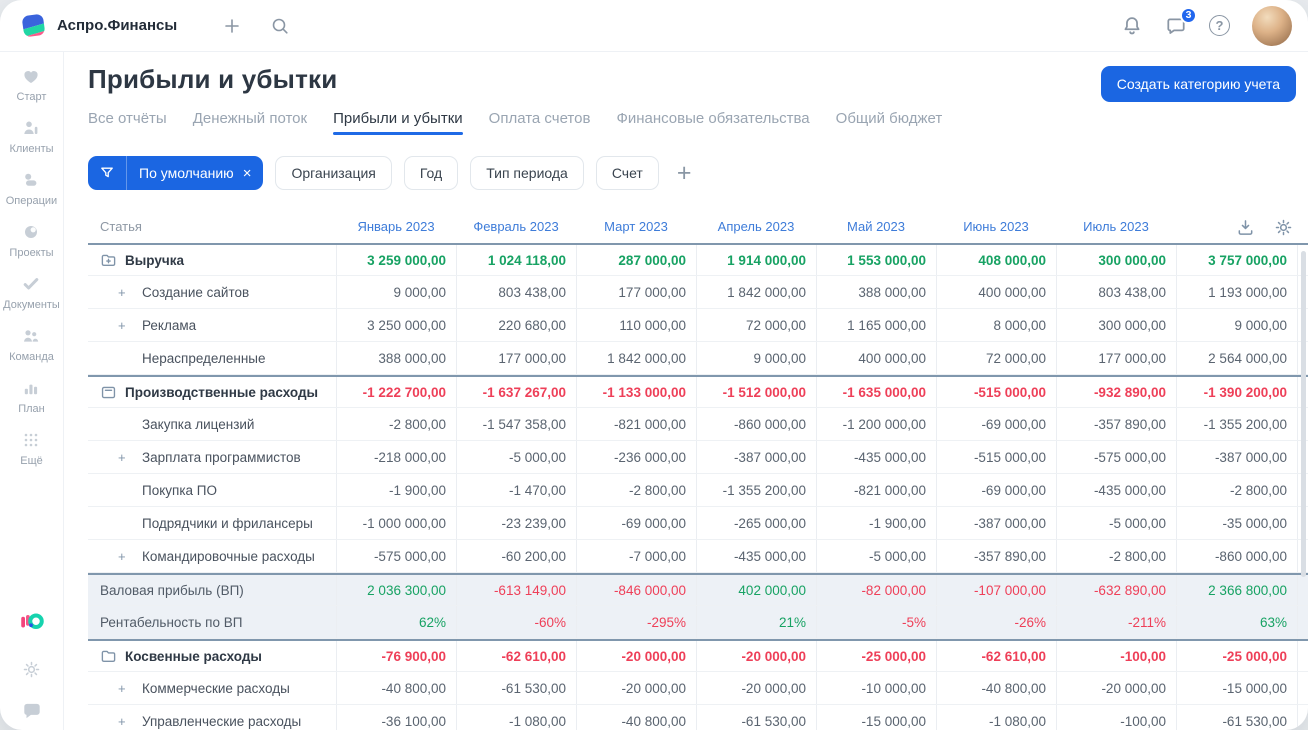 The height and width of the screenshot is (730, 1308). I want to click on sidebar-item-operations: Операции, so click(31, 188).